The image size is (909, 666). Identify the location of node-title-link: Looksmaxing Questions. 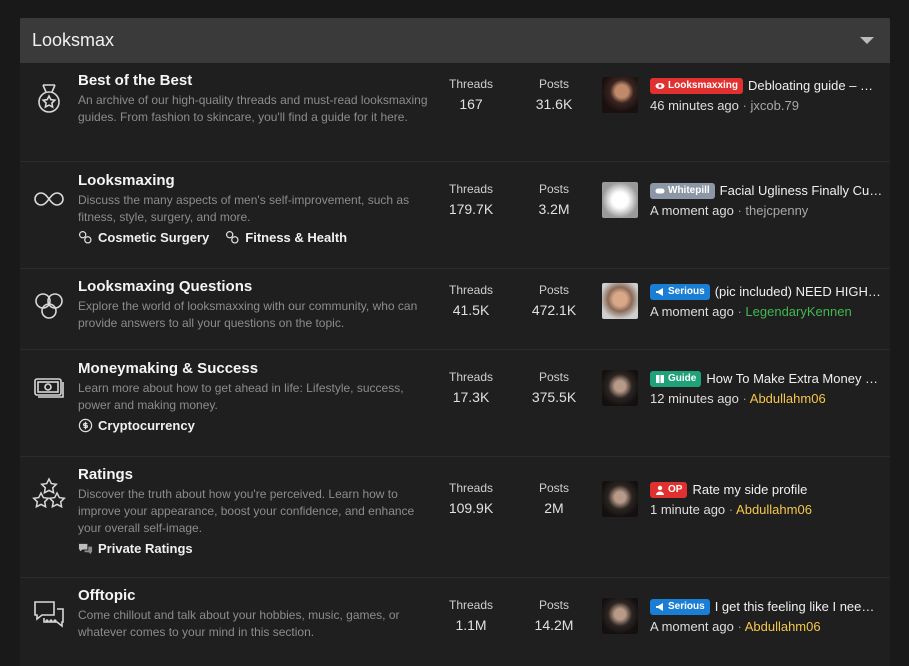
(253, 287).